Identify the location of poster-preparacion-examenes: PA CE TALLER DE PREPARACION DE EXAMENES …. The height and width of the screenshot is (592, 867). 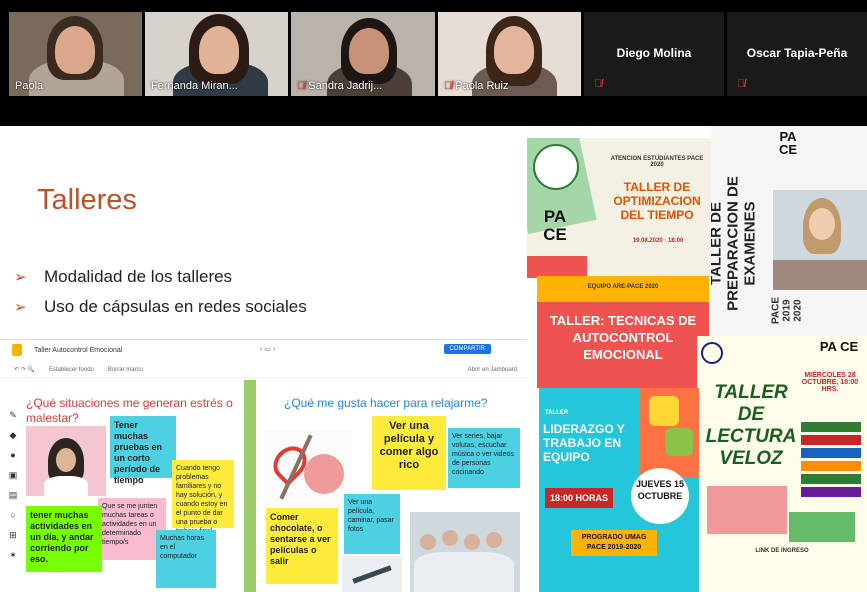
(789, 232).